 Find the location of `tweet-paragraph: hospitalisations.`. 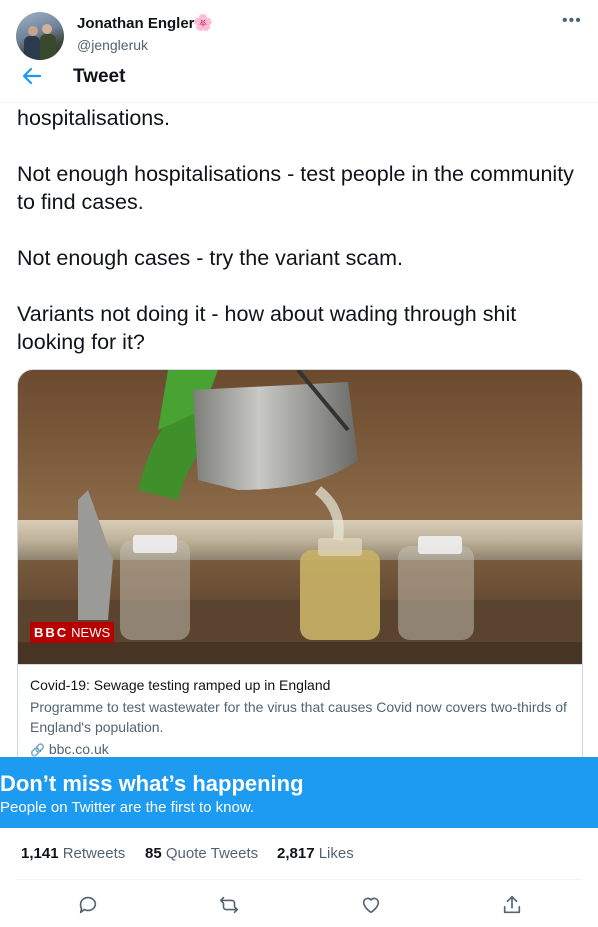

tweet-paragraph: hospitalisations. is located at coordinates (93, 118).